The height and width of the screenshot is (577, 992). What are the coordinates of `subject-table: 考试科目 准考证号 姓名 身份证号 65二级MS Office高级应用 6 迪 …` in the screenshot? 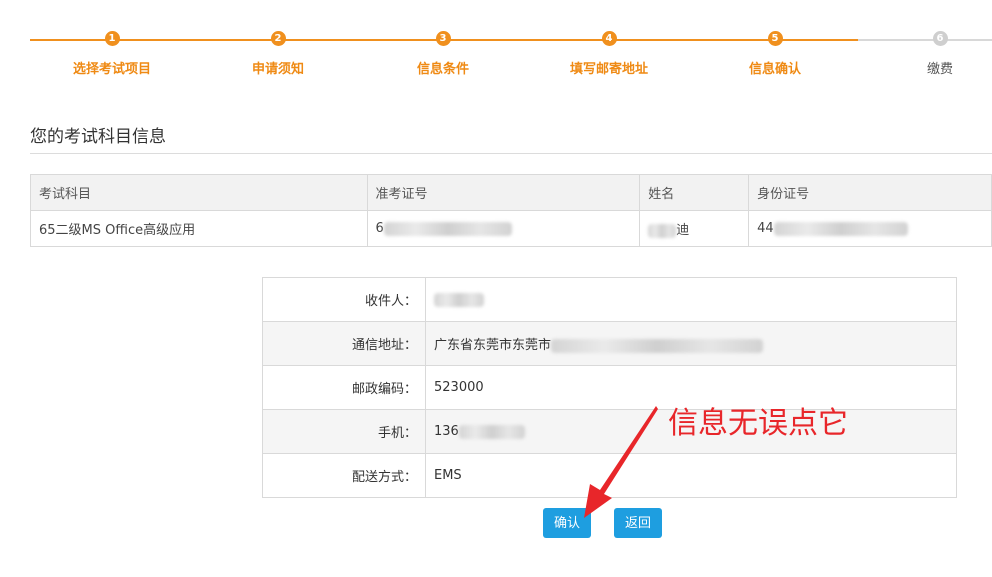 It's located at (511, 210).